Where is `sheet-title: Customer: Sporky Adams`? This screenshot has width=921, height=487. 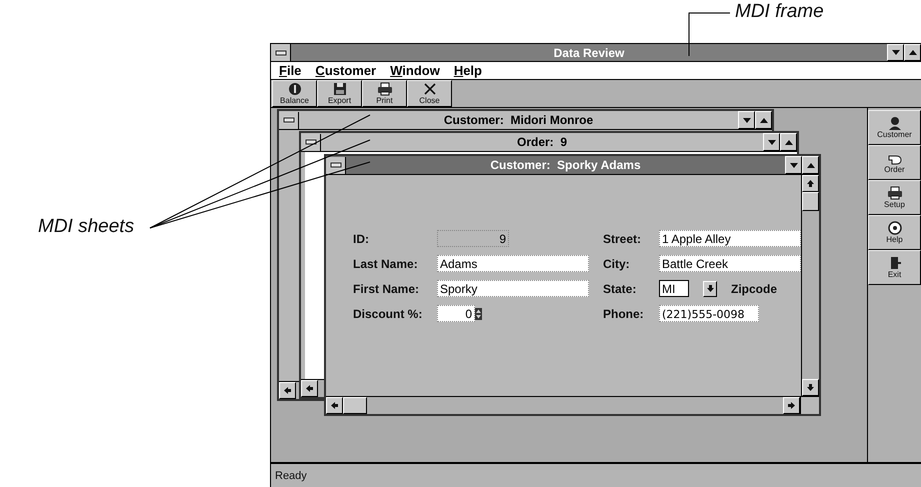 sheet-title: Customer: Sporky Adams is located at coordinates (565, 165).